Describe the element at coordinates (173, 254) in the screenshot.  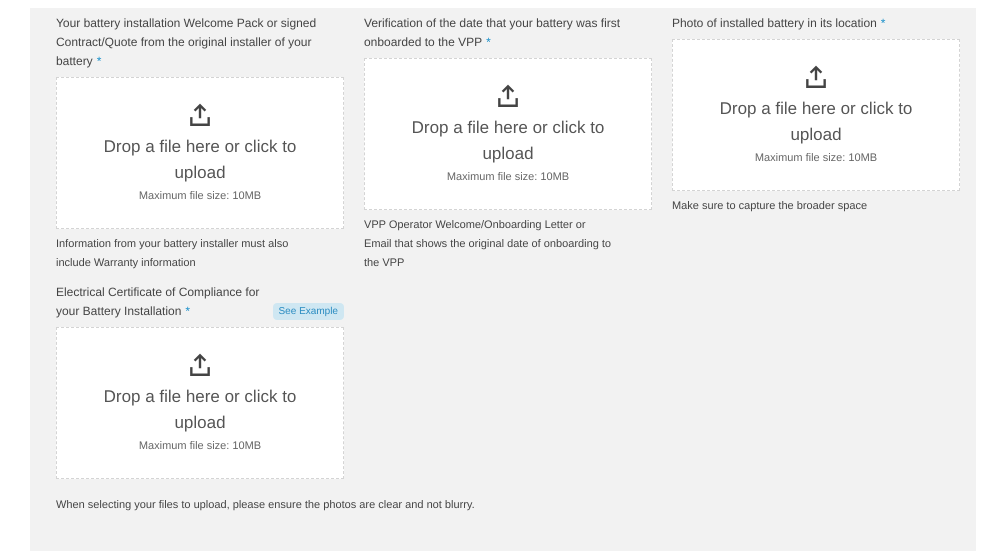
I see `hint-text: Information from your battery installer must also include Warranty information` at that location.